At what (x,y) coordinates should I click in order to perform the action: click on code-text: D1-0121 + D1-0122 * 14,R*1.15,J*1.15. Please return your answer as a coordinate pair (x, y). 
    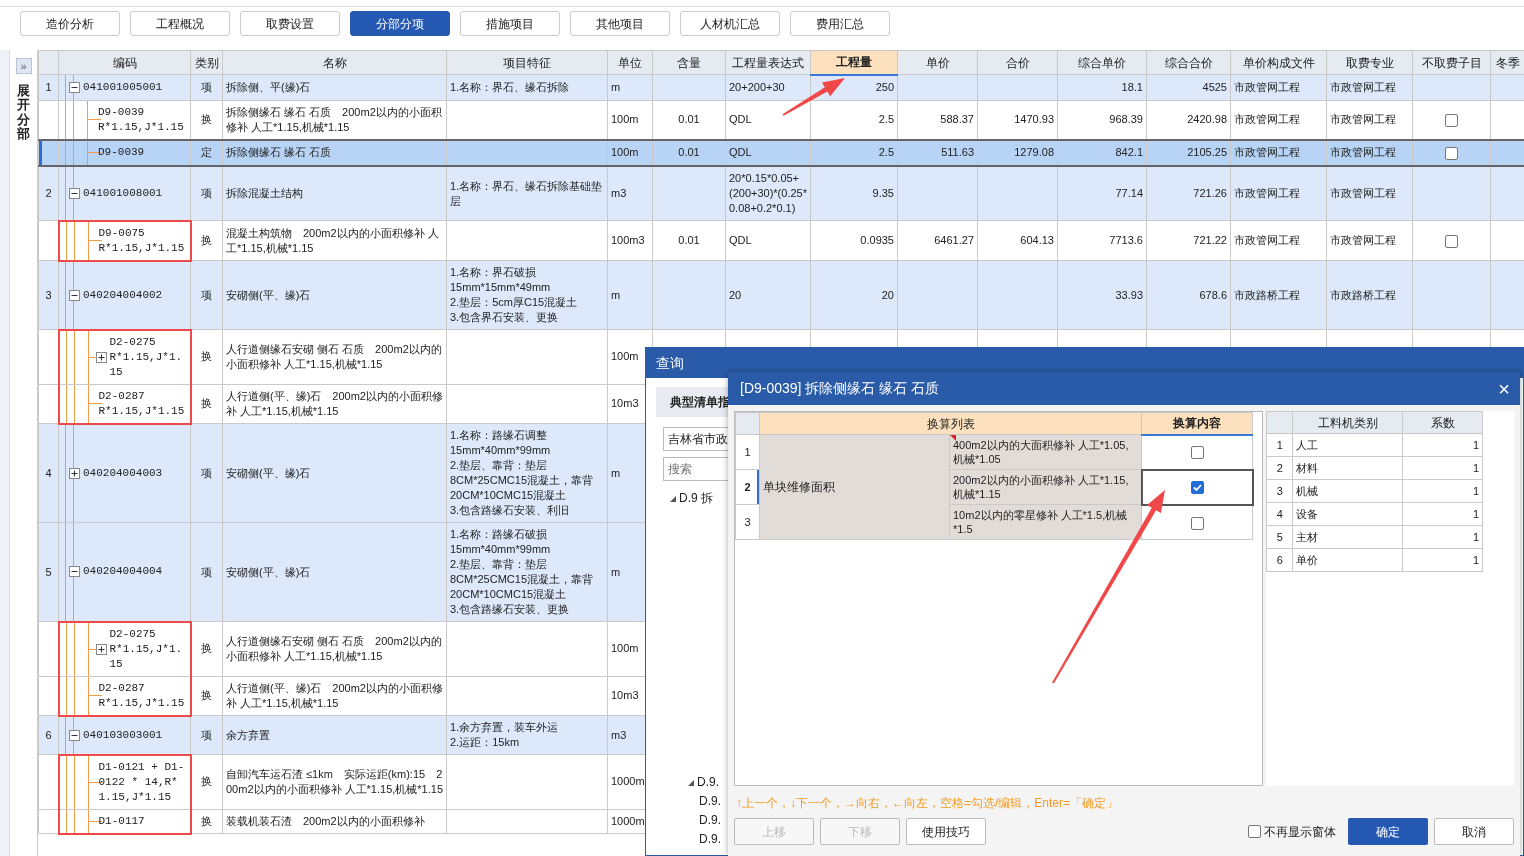
    Looking at the image, I should click on (142, 782).